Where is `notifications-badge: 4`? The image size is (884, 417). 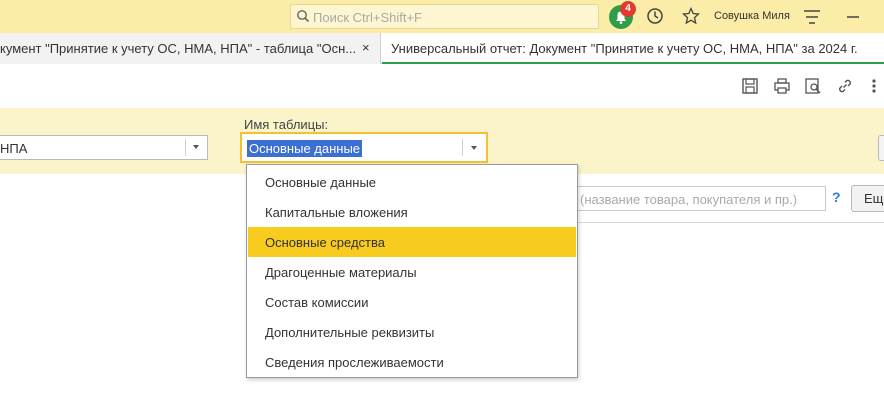
notifications-badge: 4 is located at coordinates (628, 9).